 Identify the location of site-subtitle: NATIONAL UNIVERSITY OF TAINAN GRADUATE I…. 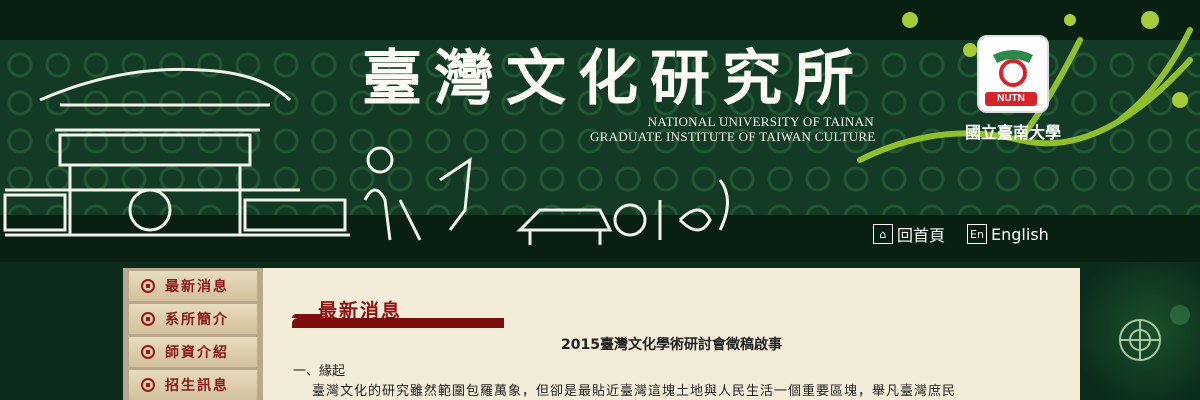
(733, 129).